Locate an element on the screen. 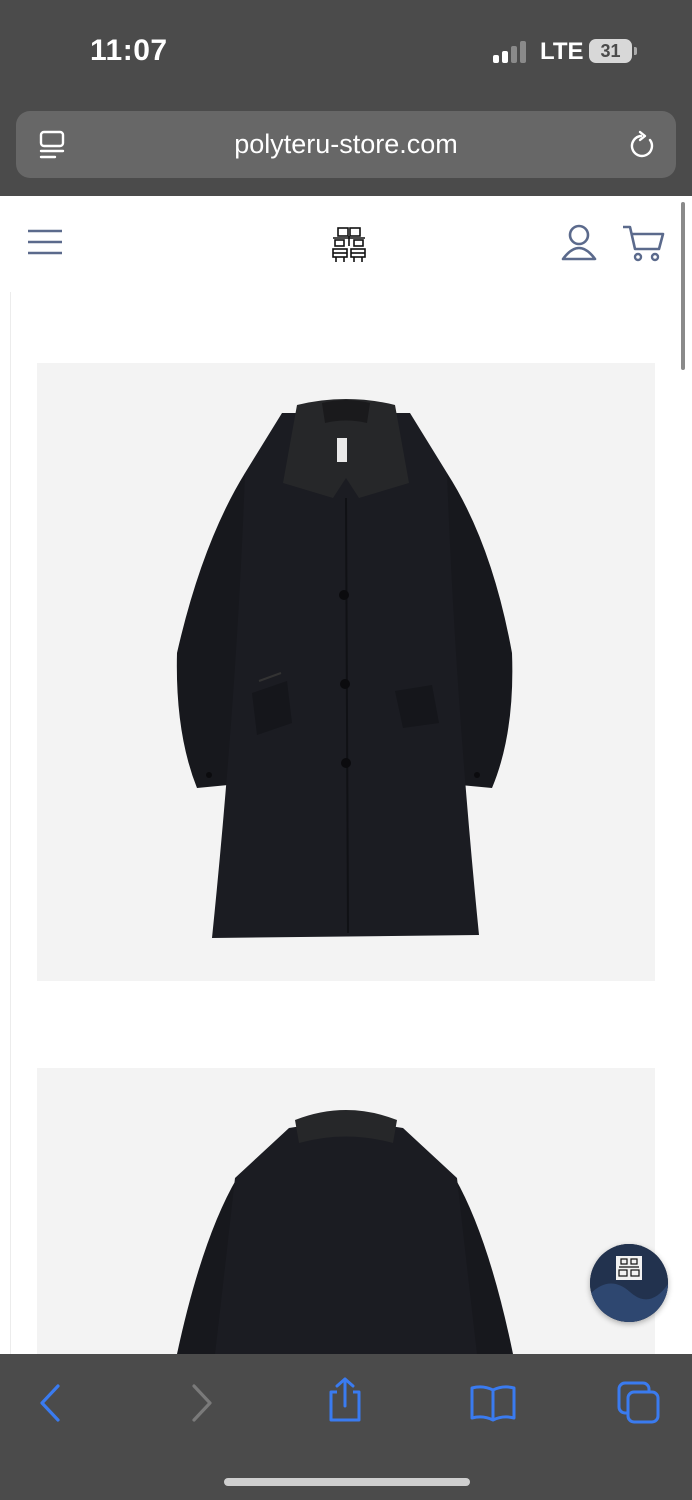  page-scrollbar is located at coordinates (683, 286).